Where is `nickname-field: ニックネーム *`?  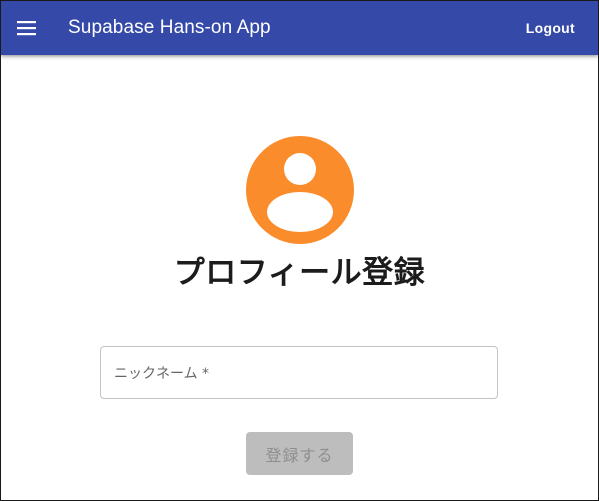
nickname-field: ニックネーム * is located at coordinates (299, 372).